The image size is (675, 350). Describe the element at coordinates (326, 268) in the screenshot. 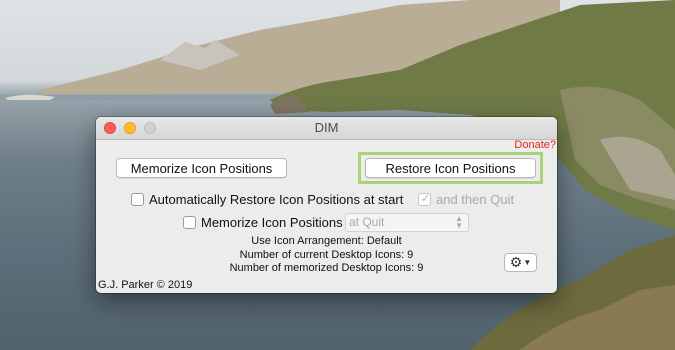

I see `memorized-icons-count: Number of memorized Desktop Icons: 9` at that location.